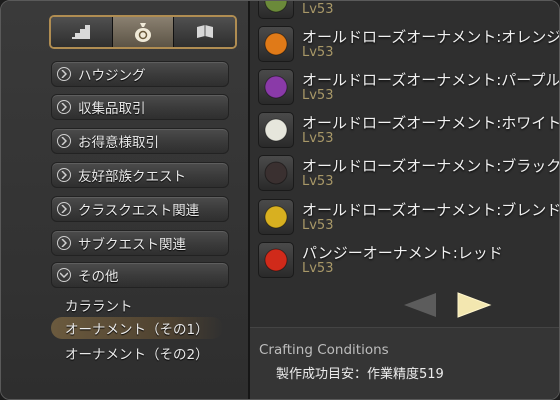 The image size is (560, 400). I want to click on arrow-left-icon, so click(420, 305).